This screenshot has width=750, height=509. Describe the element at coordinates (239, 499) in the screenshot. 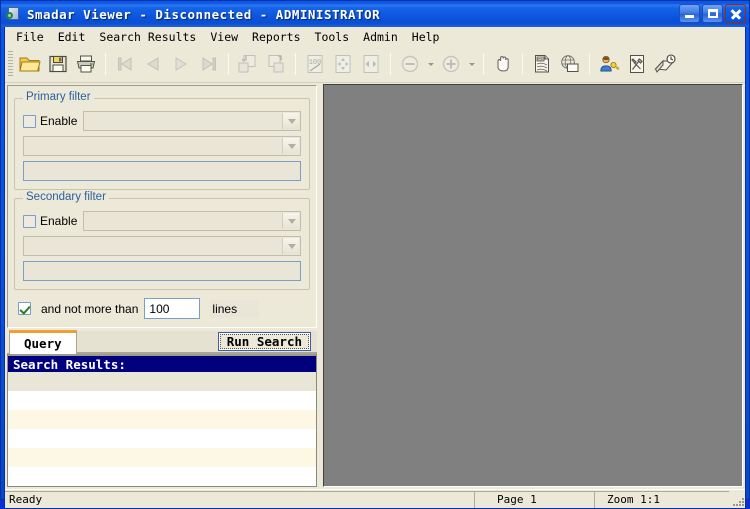

I see `status-message: Ready` at that location.